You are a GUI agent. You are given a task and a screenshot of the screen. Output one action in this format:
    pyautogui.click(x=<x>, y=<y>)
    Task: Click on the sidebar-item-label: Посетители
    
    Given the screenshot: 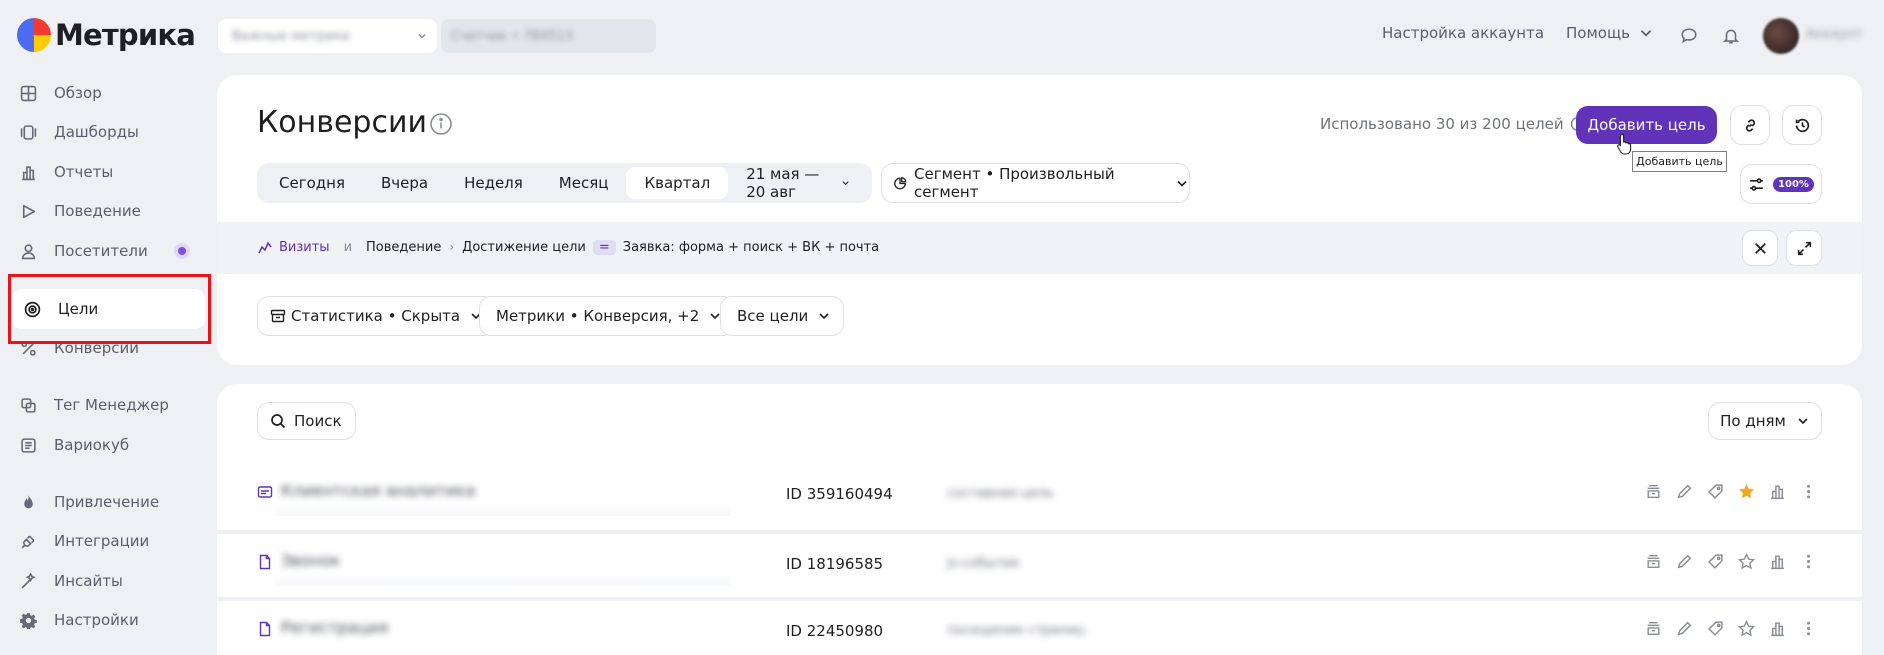 What is the action you would take?
    pyautogui.click(x=101, y=251)
    